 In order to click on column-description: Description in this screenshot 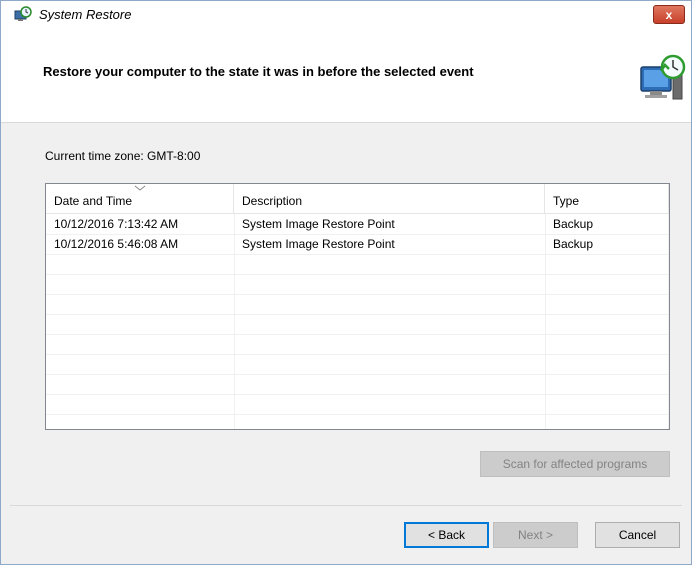, I will do `click(389, 199)`.